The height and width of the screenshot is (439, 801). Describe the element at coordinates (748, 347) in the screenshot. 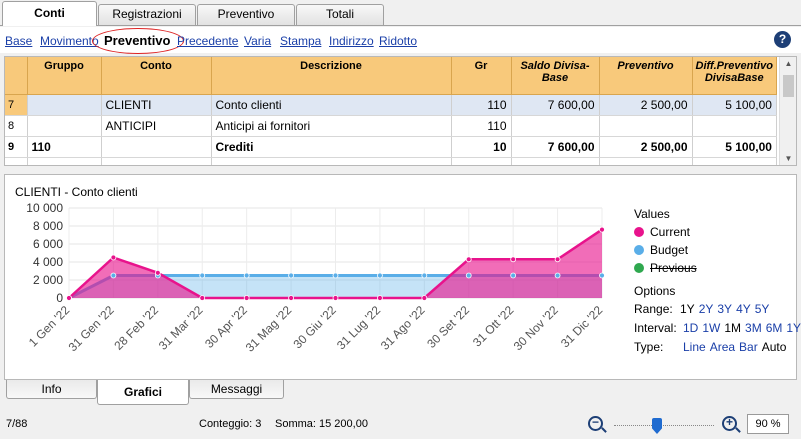

I see `type-bar: Bar` at that location.